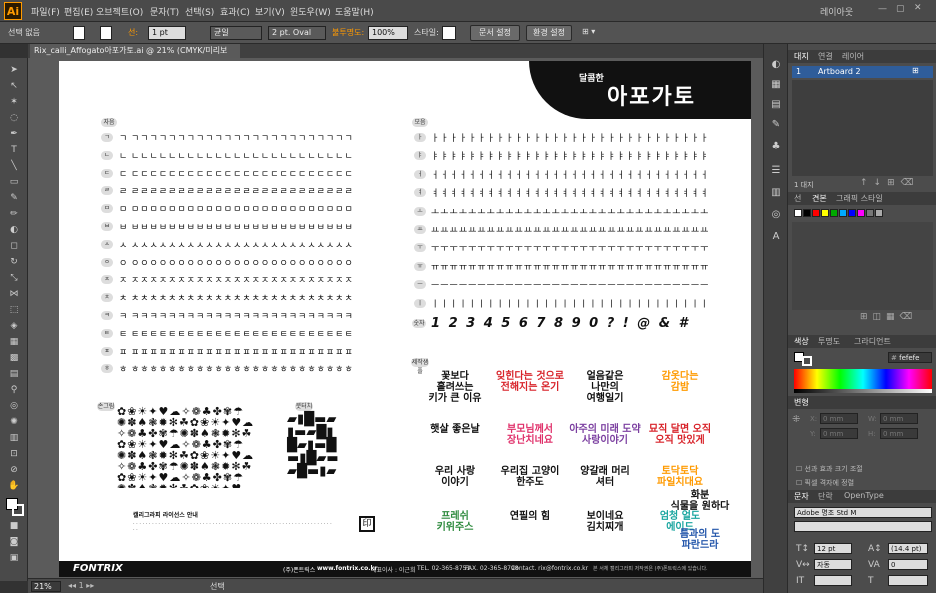 Image resolution: width=936 pixels, height=593 pixels. Describe the element at coordinates (14, 294) in the screenshot. I see `width-tool-icon: ⋈` at that location.